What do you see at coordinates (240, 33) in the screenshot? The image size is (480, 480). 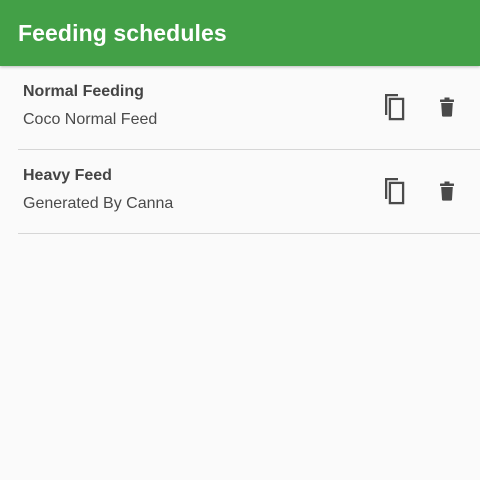 I see `app-bar: Feeding schedules` at bounding box center [240, 33].